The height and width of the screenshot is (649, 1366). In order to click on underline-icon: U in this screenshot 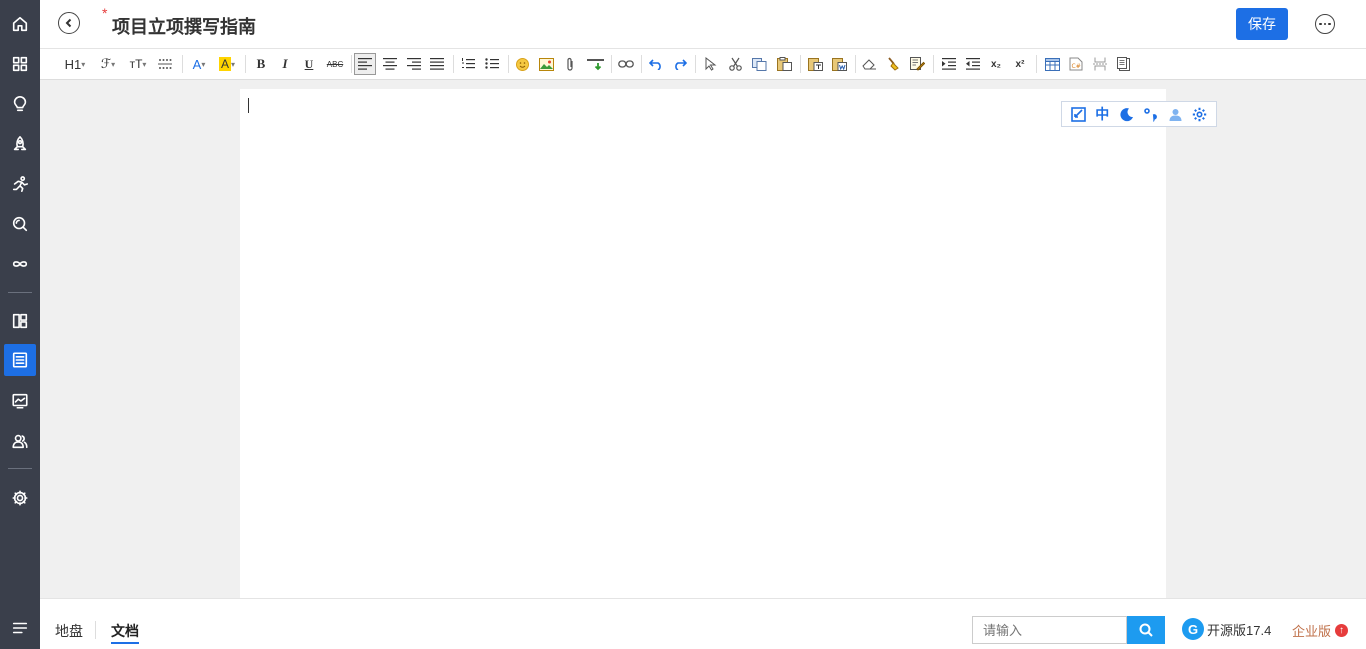, I will do `click(309, 63)`.